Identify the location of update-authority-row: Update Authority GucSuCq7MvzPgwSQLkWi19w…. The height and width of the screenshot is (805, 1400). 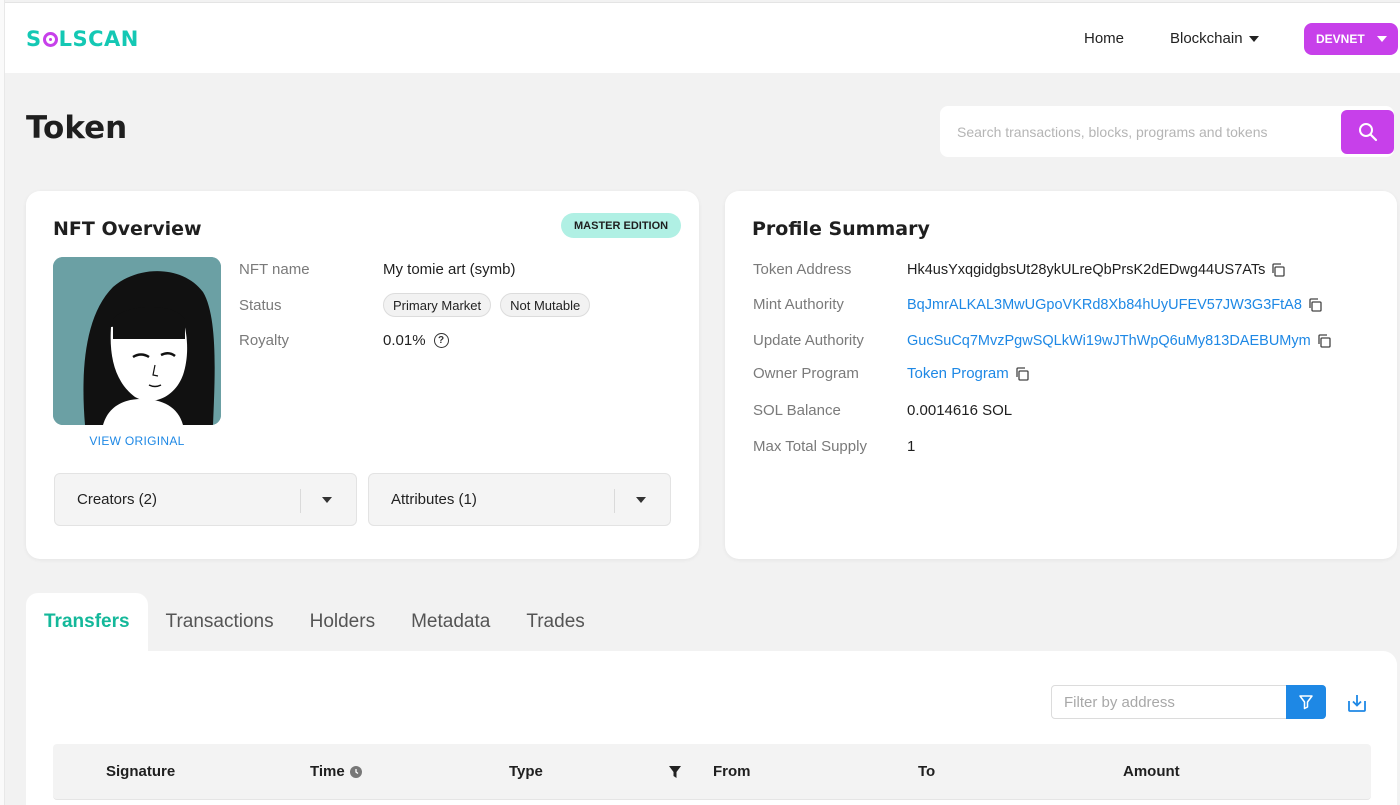
(1042, 340).